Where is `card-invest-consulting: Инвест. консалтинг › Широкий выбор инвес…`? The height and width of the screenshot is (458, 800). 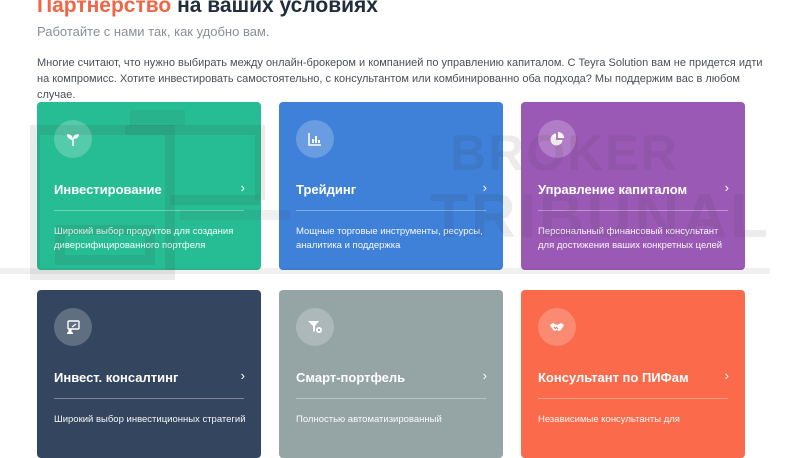
card-invest-consulting: Инвест. консалтинг › Широкий выбор инвес… is located at coordinates (149, 374).